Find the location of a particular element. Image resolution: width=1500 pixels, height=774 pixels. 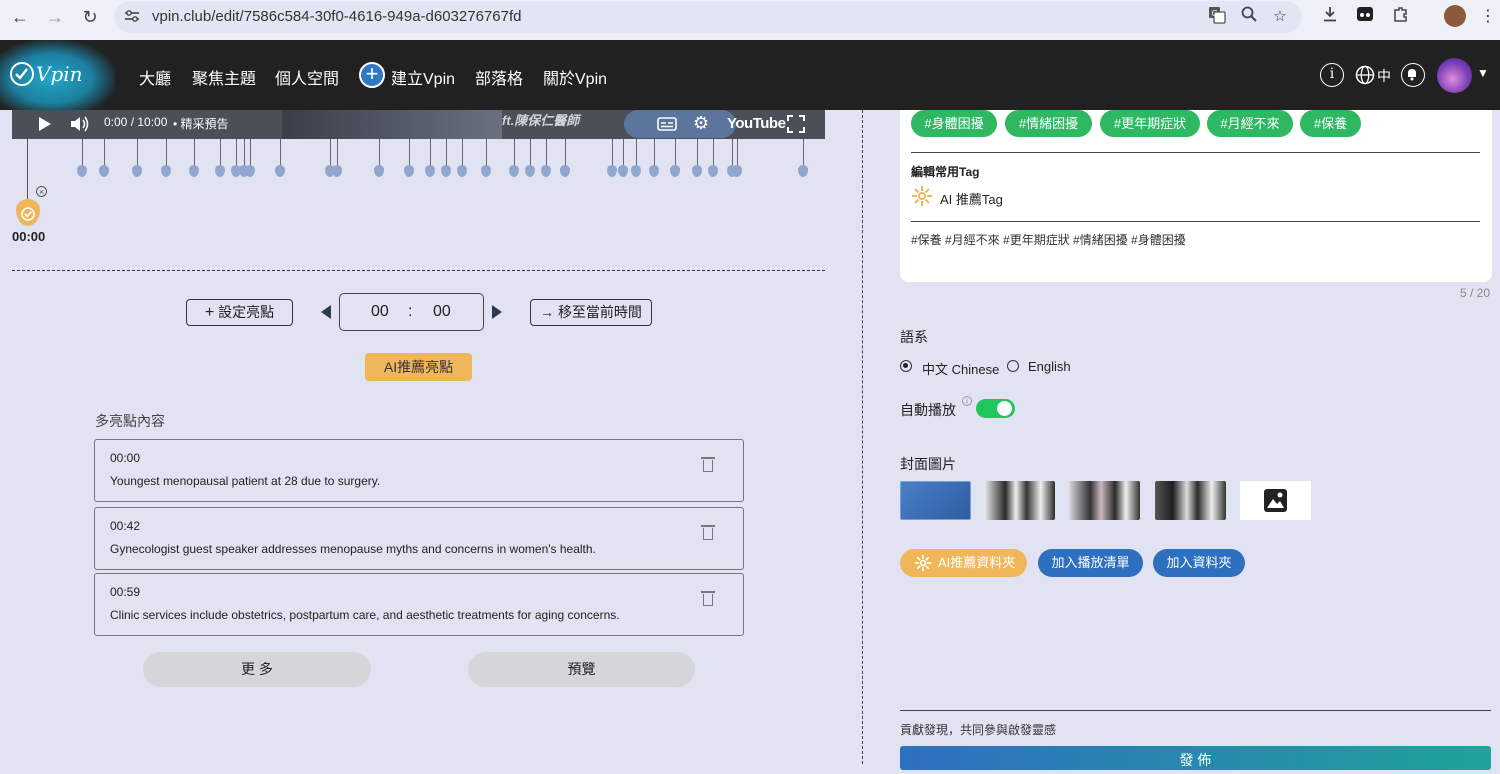

language-switch: 中 is located at coordinates (1384, 76).